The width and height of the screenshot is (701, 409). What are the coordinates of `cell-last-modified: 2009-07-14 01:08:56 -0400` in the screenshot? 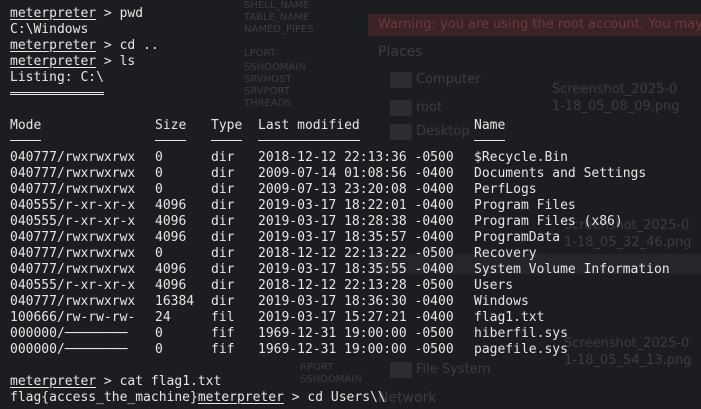 It's located at (356, 173).